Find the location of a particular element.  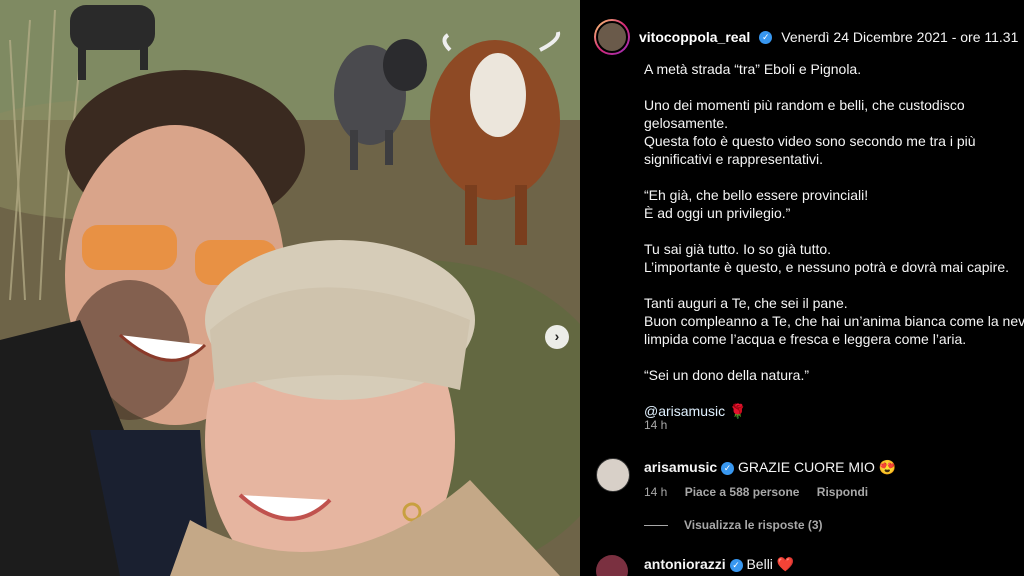

comment-text: GRAZIE CUORE MIO is located at coordinates (806, 467).